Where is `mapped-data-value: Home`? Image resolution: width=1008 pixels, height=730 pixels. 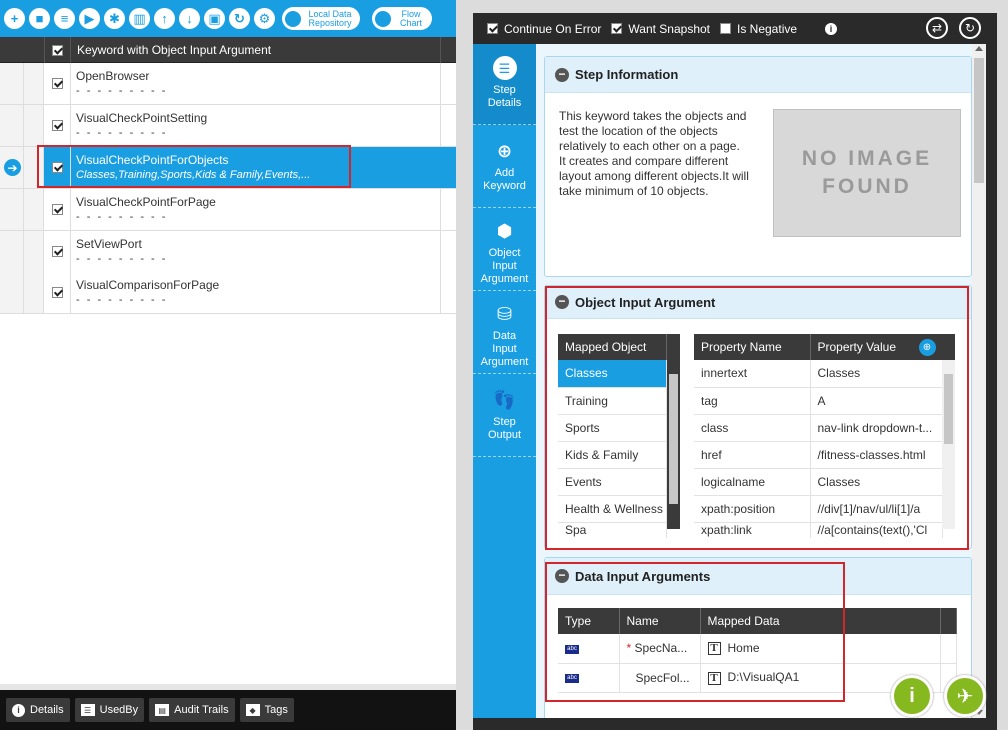
mapped-data-value: Home is located at coordinates (743, 648).